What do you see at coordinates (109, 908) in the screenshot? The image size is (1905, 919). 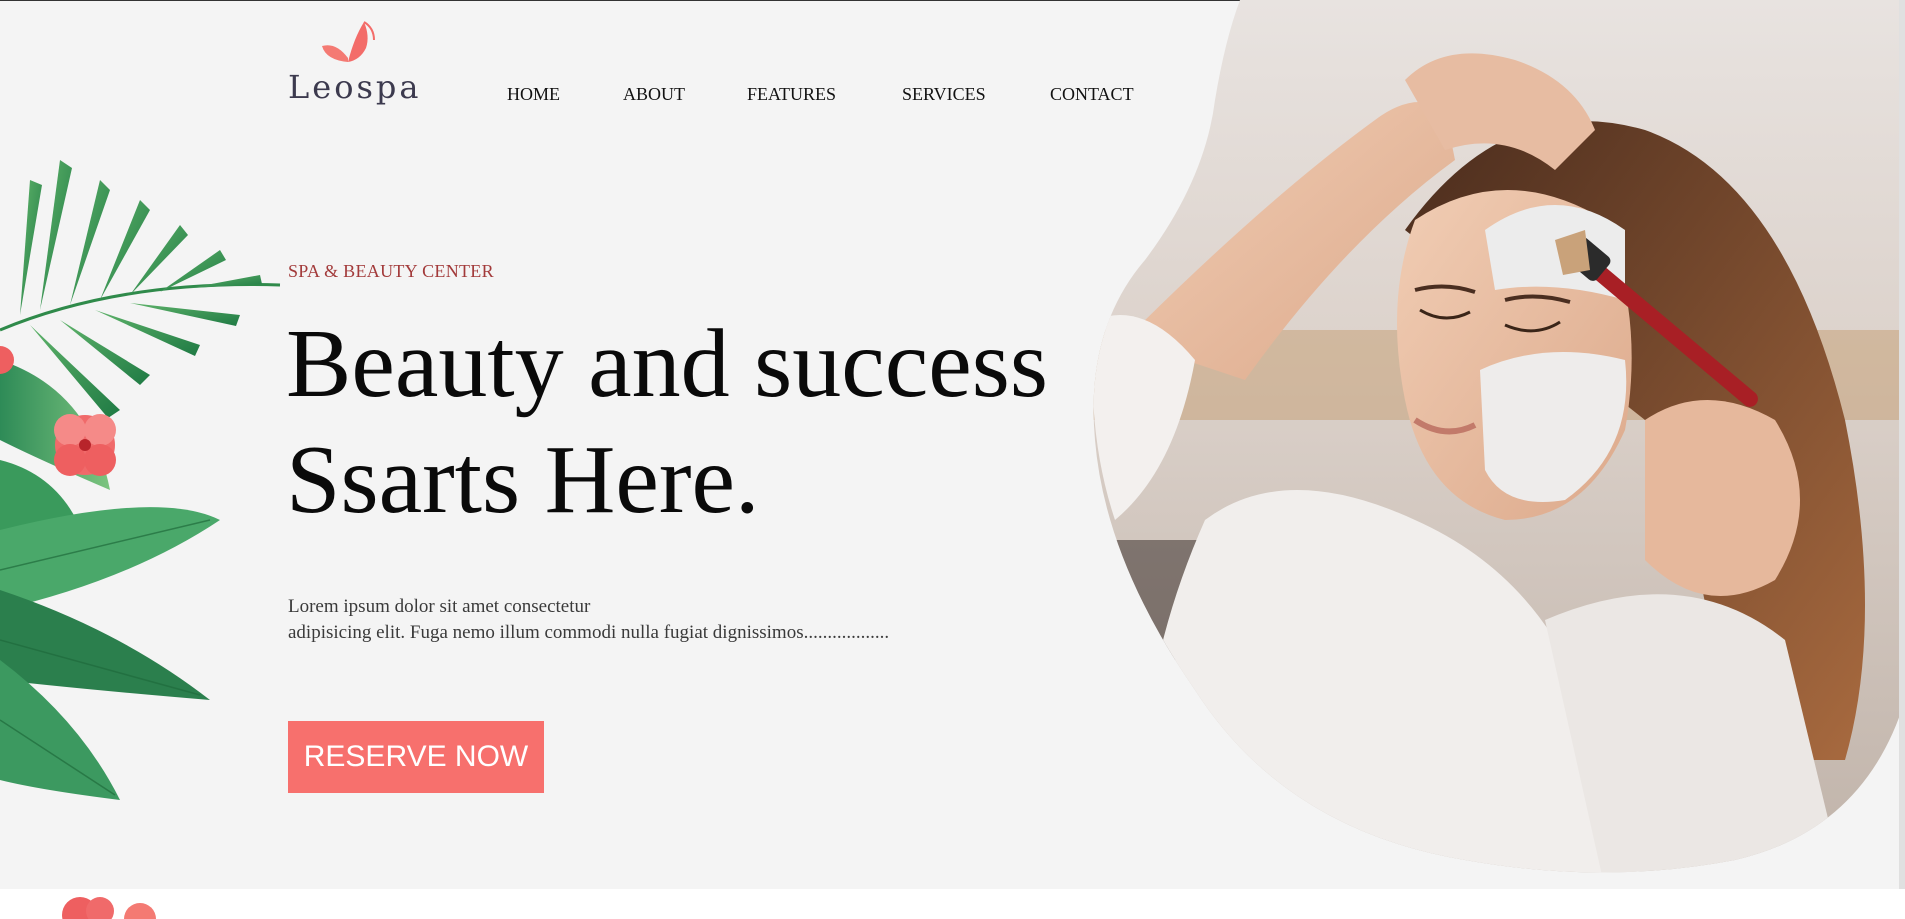 I see `hibiscus-flower-icon` at bounding box center [109, 908].